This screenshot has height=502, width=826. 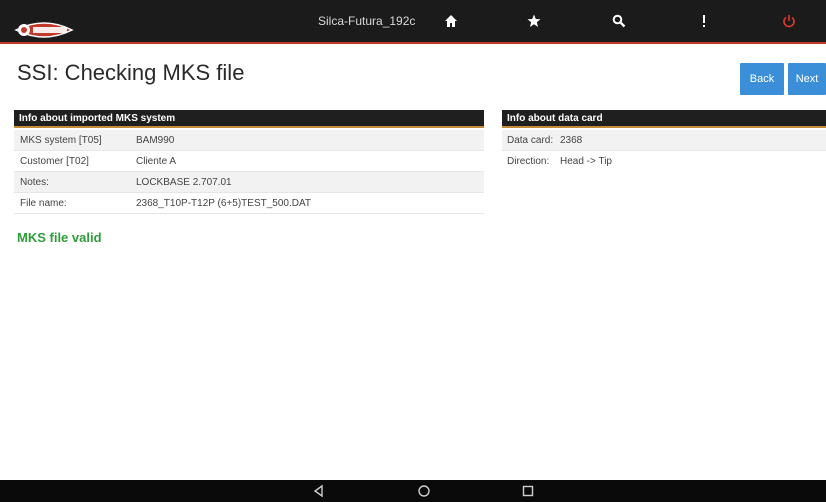 What do you see at coordinates (249, 161) in the screenshot?
I see `table-row: Customer [T02] Cliente A` at bounding box center [249, 161].